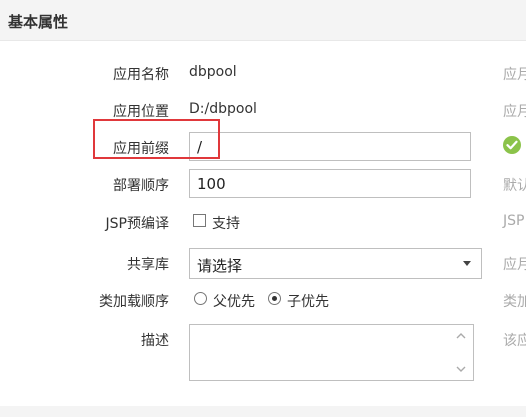 The width and height of the screenshot is (526, 417). What do you see at coordinates (141, 186) in the screenshot?
I see `deploy-order-label: 部署顺序` at bounding box center [141, 186].